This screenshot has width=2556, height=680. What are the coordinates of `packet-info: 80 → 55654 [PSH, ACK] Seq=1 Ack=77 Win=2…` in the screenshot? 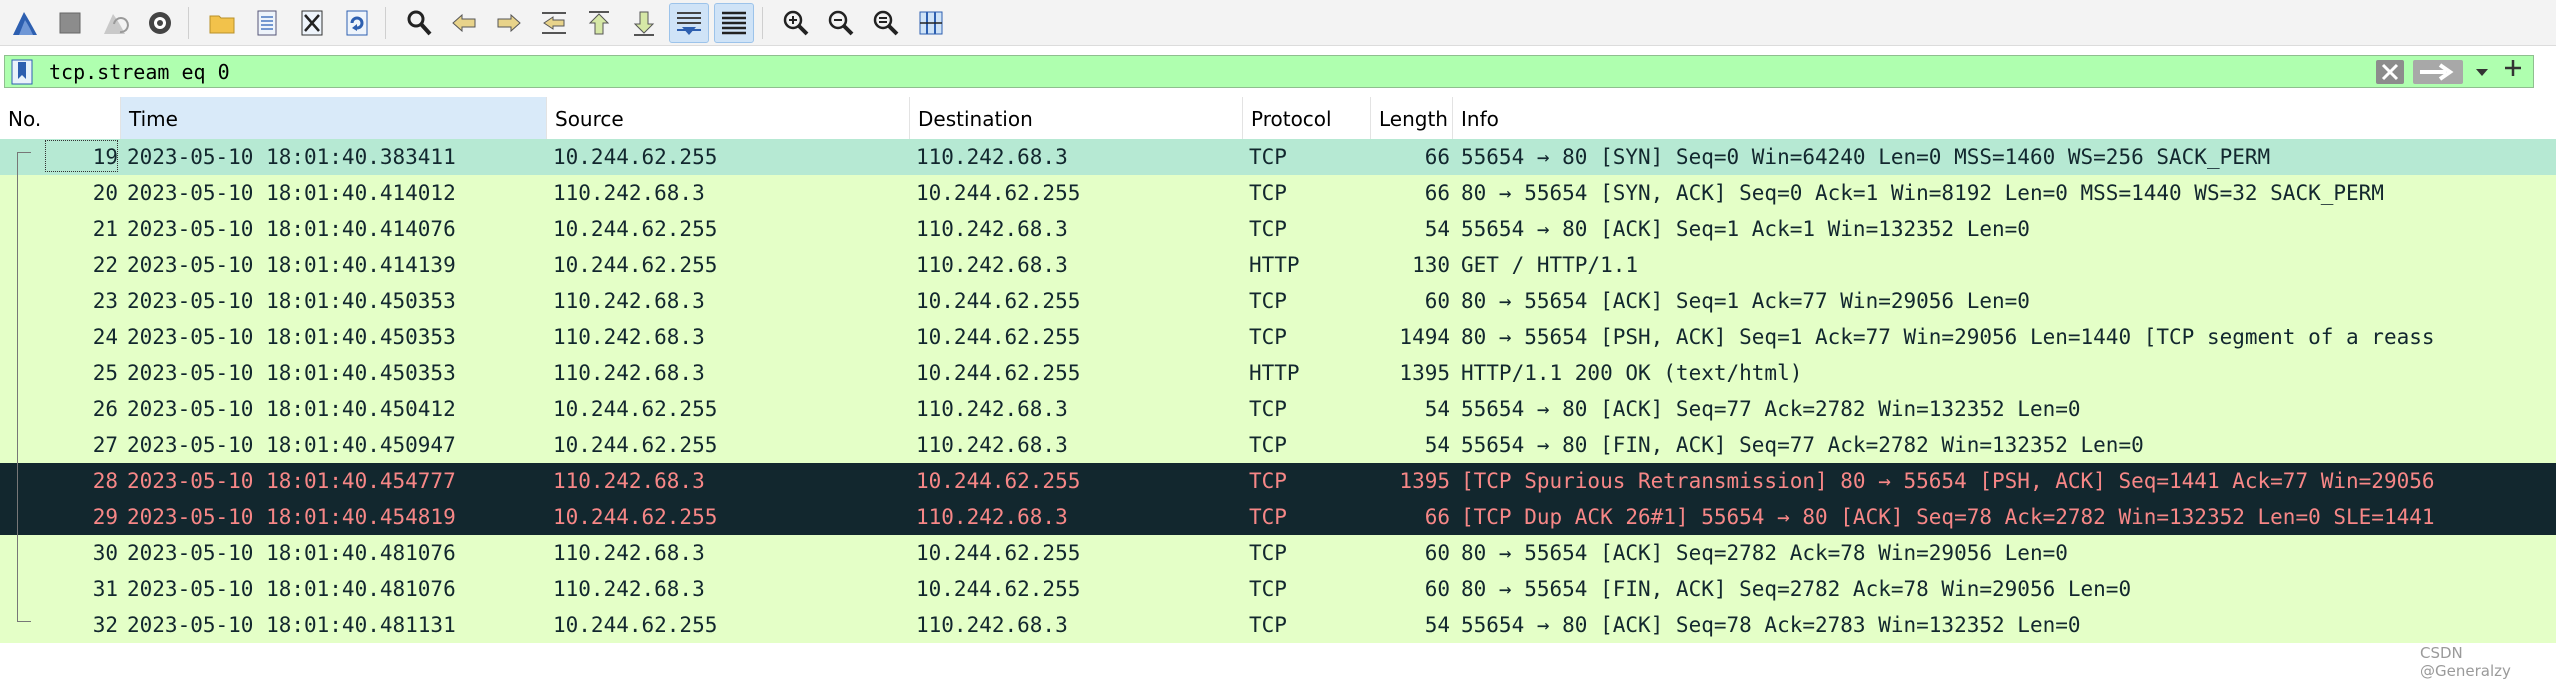 It's located at (1948, 337).